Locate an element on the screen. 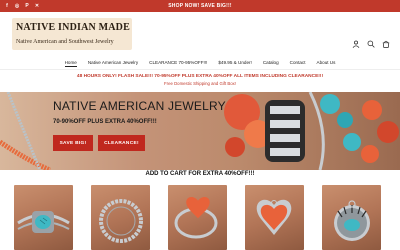  section-title: ADD TO CART FOR EXTRA 40%OFF!!! is located at coordinates (200, 174).